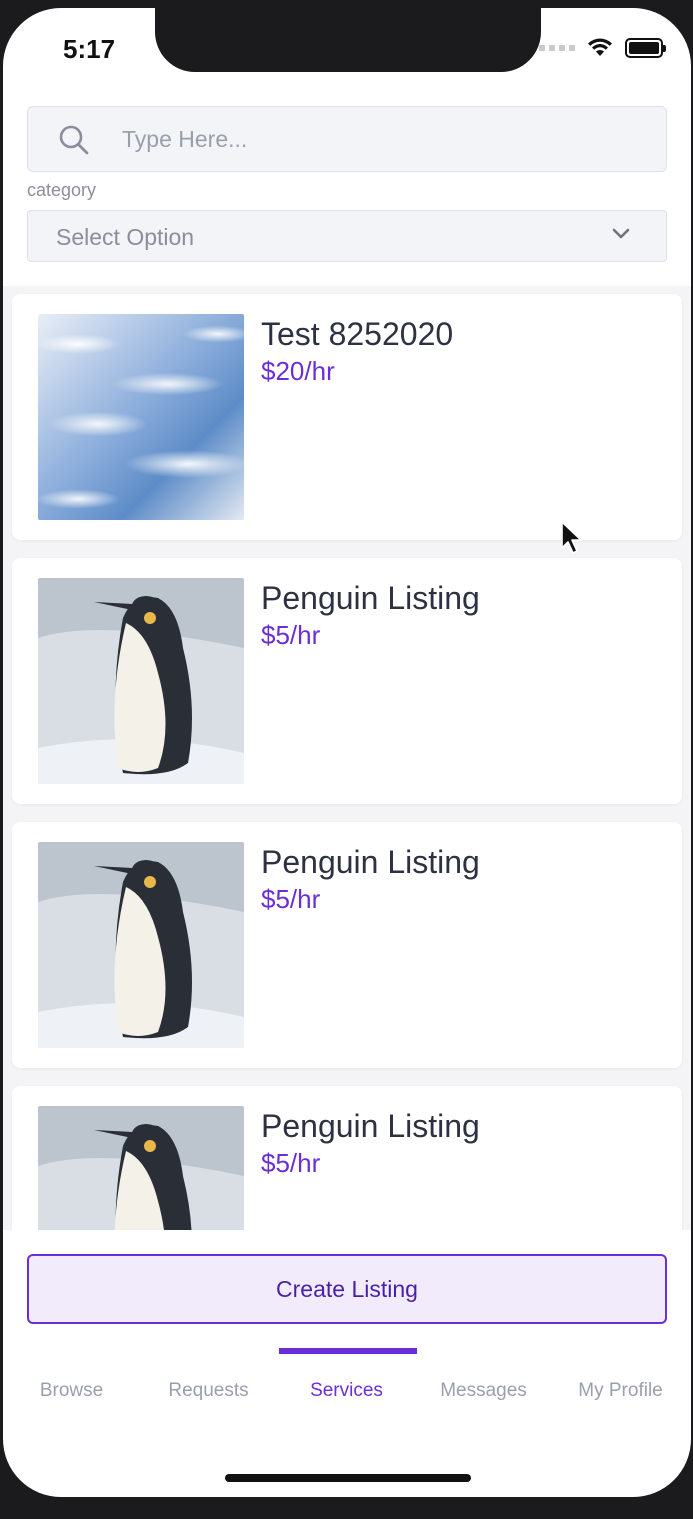 This screenshot has width=693, height=1519. I want to click on create-listing-button: Create Listing, so click(347, 1289).